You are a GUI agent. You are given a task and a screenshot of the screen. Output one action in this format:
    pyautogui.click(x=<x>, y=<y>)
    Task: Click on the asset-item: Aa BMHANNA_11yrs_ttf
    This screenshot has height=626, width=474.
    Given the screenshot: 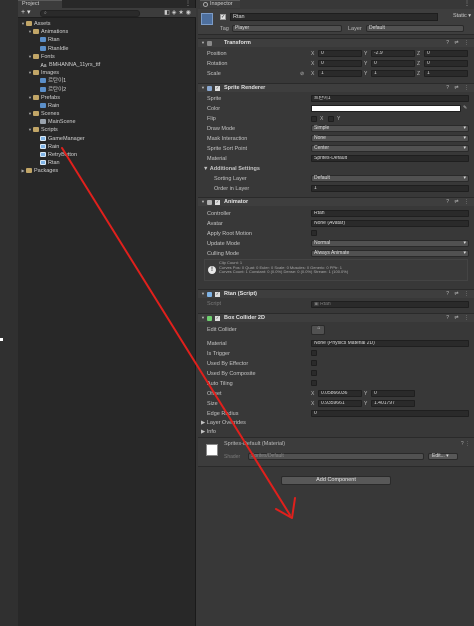 What is the action you would take?
    pyautogui.click(x=107, y=65)
    